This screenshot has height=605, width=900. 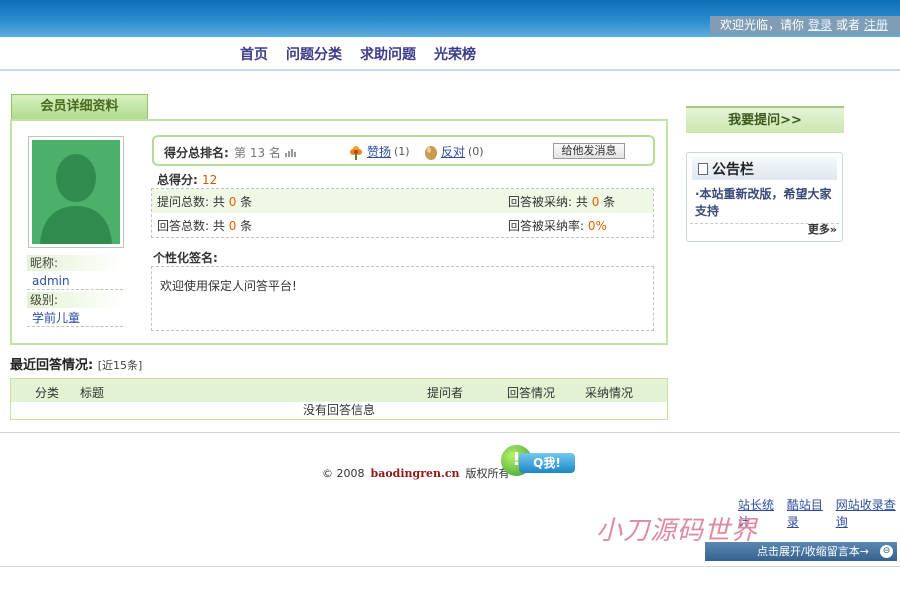 I want to click on recent-answers-table: 分类 标题 提问者 回答情况 采纳情况 没有回答信息, so click(x=339, y=399).